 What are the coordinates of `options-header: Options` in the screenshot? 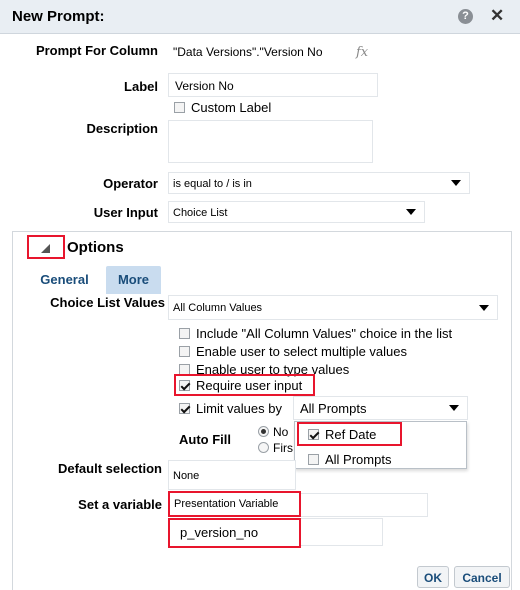 It's located at (95, 247).